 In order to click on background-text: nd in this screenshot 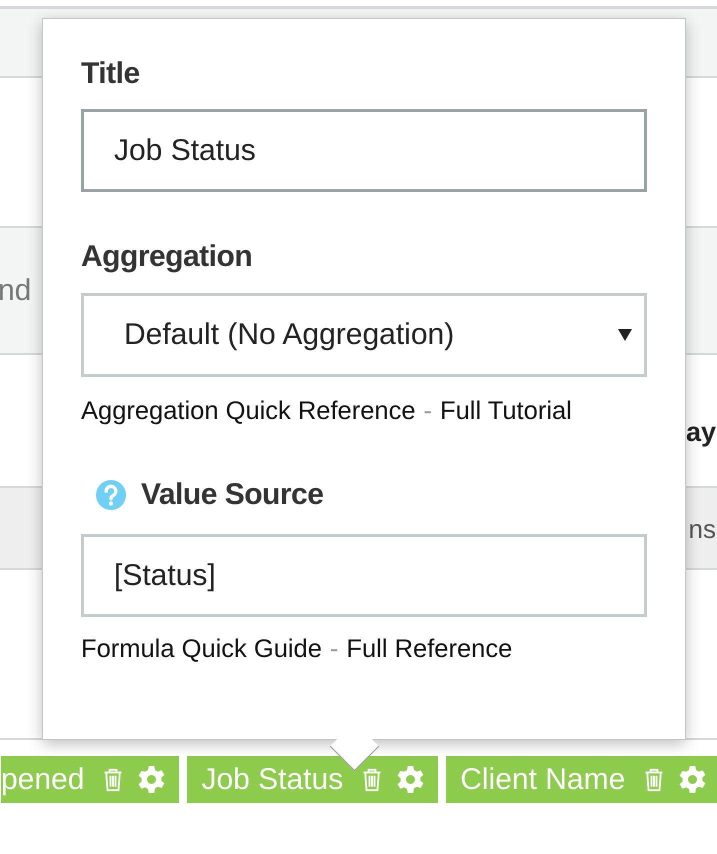, I will do `click(16, 291)`.